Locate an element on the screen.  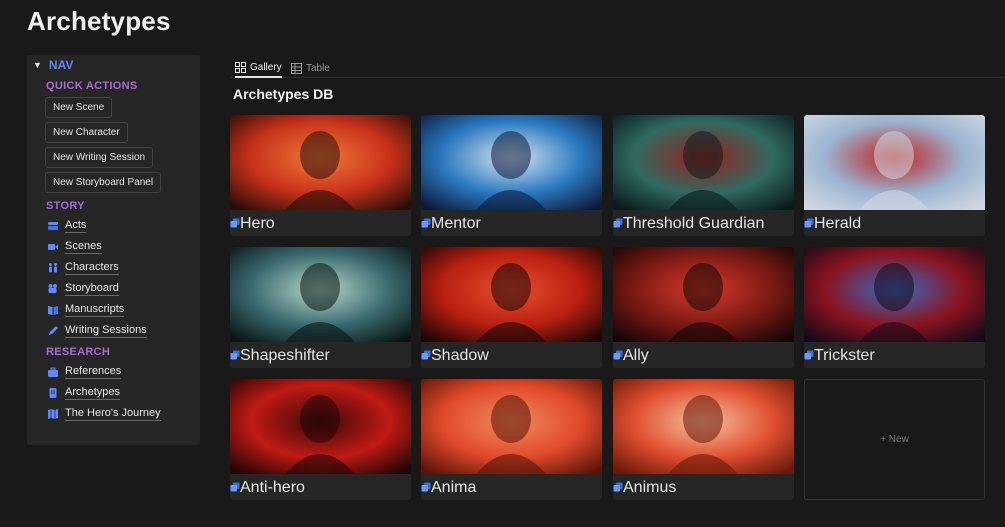
nav-toggle: ▼ NAV is located at coordinates (53, 65).